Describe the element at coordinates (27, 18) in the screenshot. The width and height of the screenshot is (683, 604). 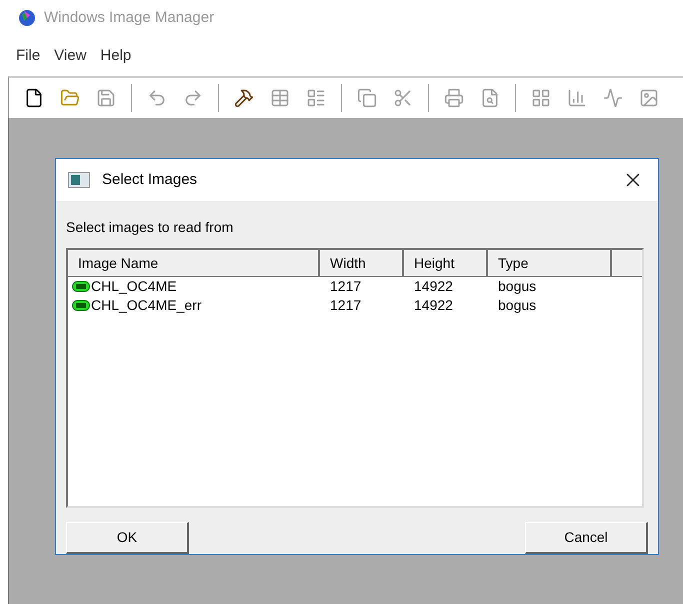
I see `globe-icon` at that location.